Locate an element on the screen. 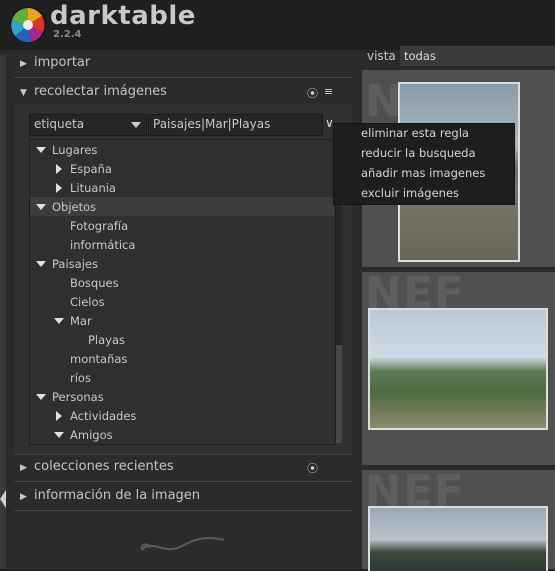 Image resolution: width=555 pixels, height=571 pixels. tree-row-label: Cielos is located at coordinates (87, 302).